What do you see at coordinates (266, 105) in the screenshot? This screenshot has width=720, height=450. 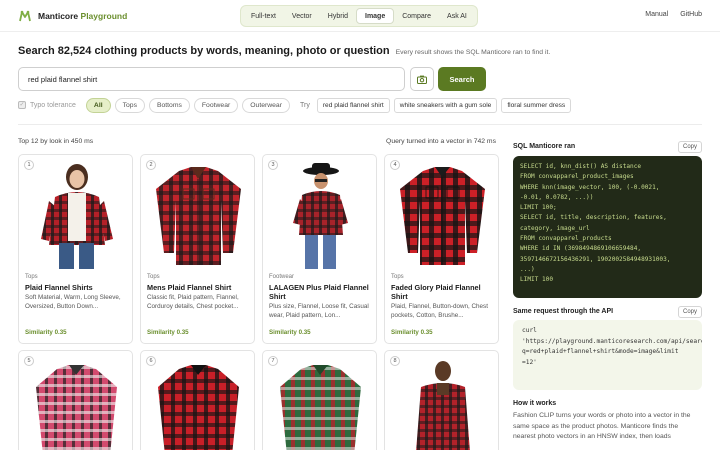 I see `category-chip-outerwear: Outerwear` at bounding box center [266, 105].